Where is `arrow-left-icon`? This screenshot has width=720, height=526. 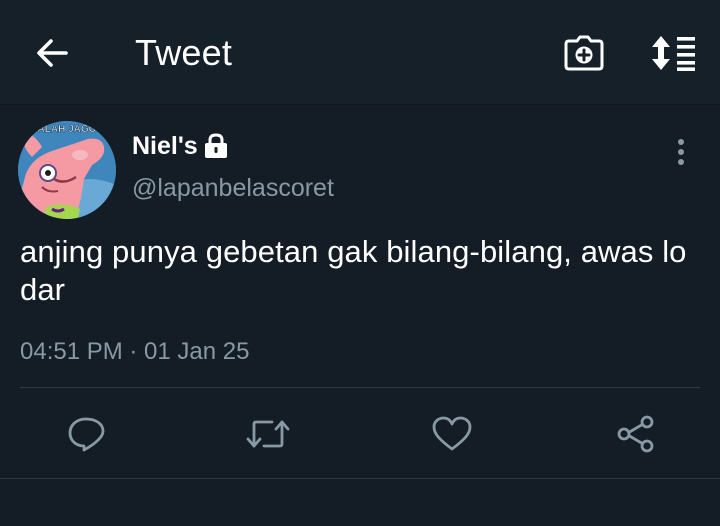 arrow-left-icon is located at coordinates (52, 53).